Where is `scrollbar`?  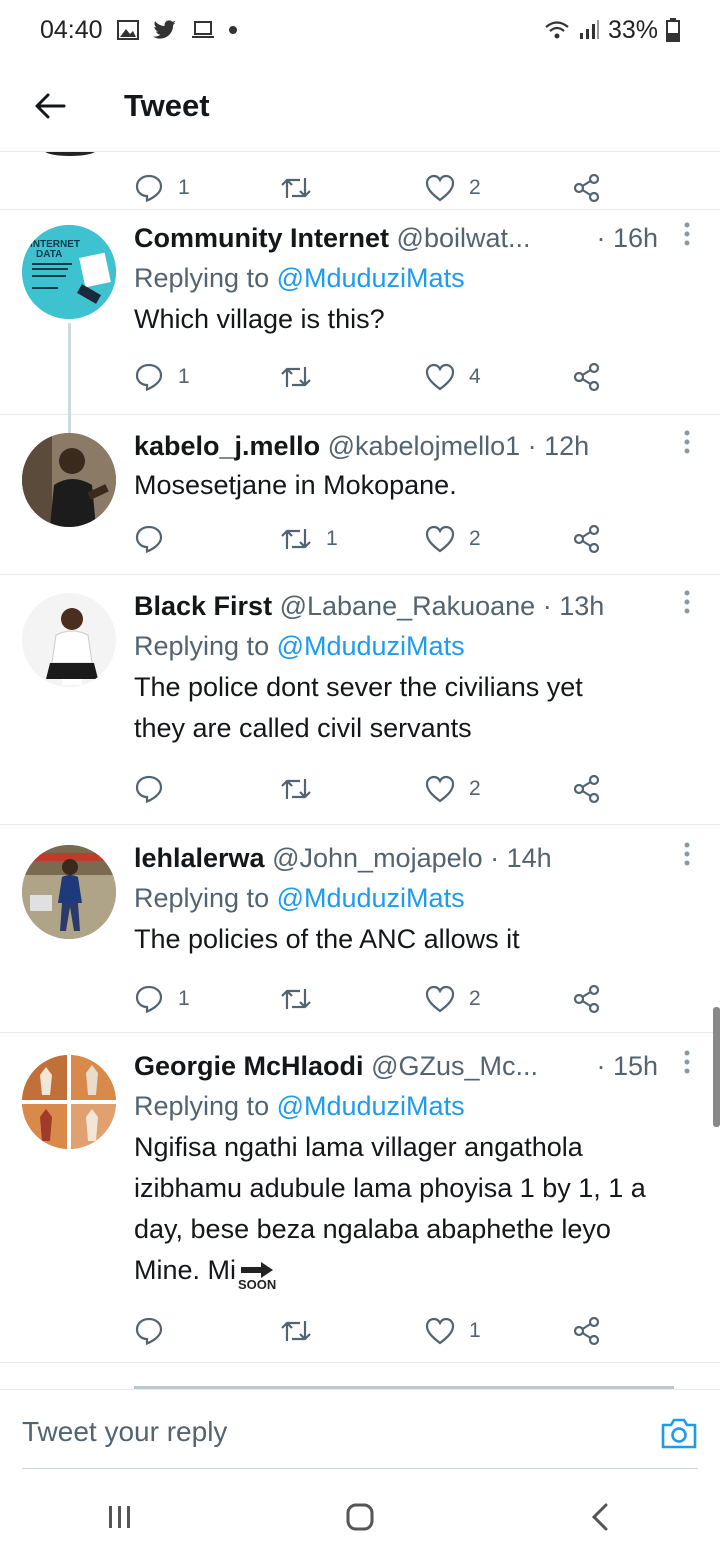
scrollbar is located at coordinates (716, 1067).